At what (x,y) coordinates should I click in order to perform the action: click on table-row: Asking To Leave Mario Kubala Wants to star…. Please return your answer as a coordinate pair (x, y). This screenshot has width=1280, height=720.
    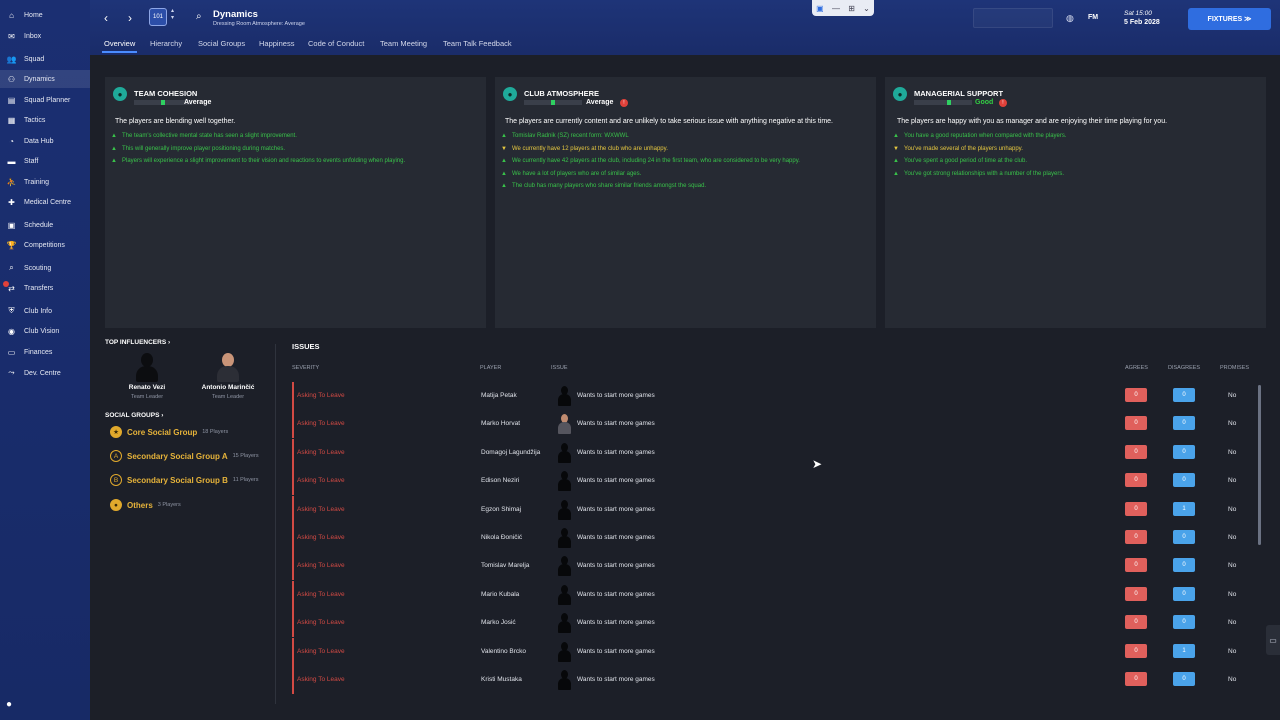
    Looking at the image, I should click on (772, 594).